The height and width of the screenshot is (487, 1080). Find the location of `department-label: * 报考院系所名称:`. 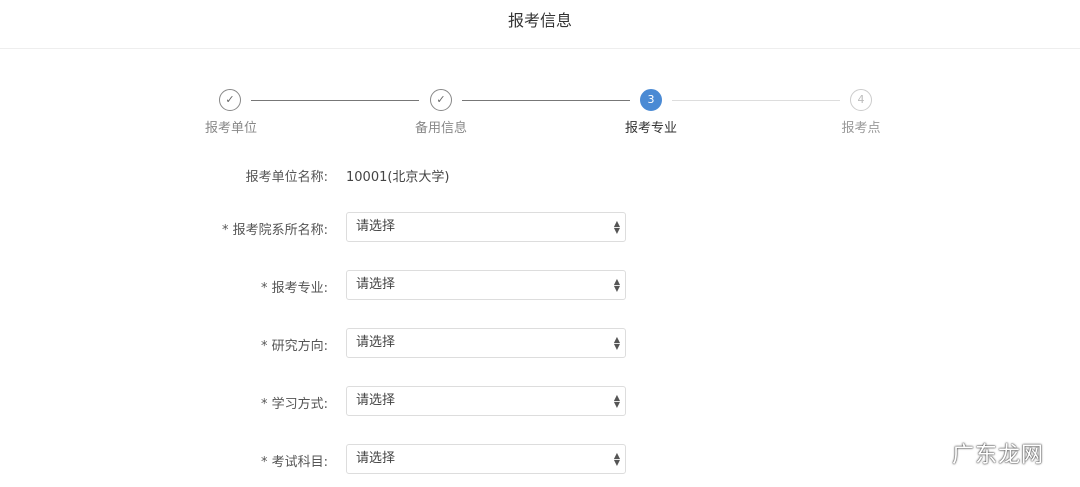

department-label: * 报考院系所名称: is located at coordinates (274, 230).